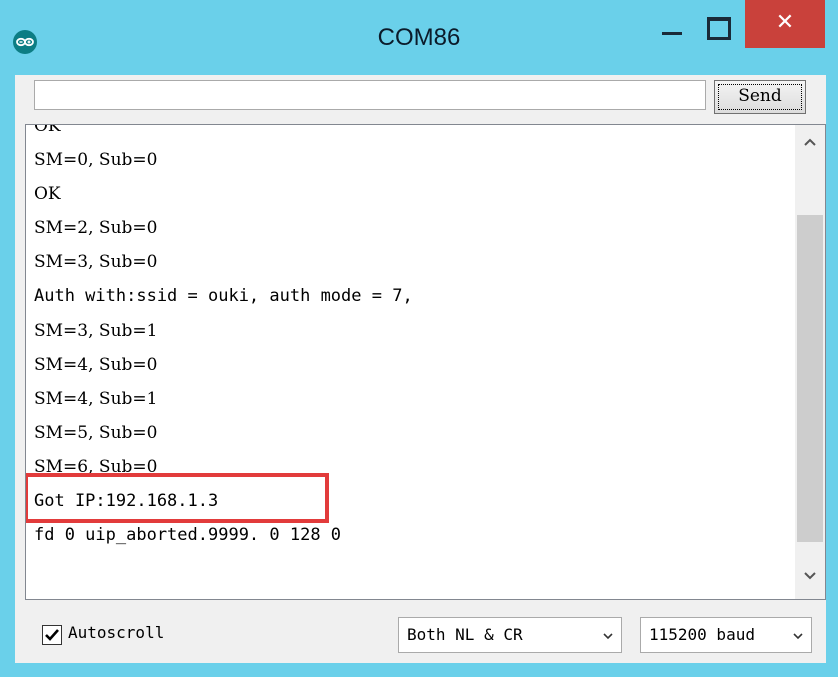 Image resolution: width=838 pixels, height=677 pixels. I want to click on baud-rate-value: 115200 baud, so click(702, 634).